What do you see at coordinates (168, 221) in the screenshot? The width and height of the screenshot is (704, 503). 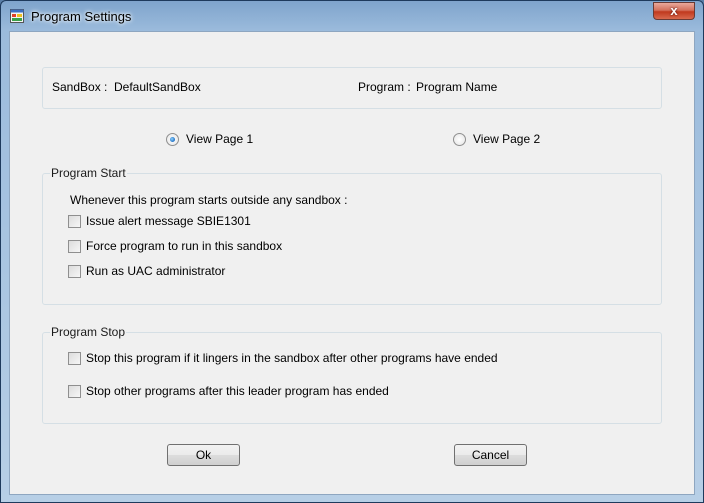 I see `issue-alert-label: Issue alert message SBIE1301` at bounding box center [168, 221].